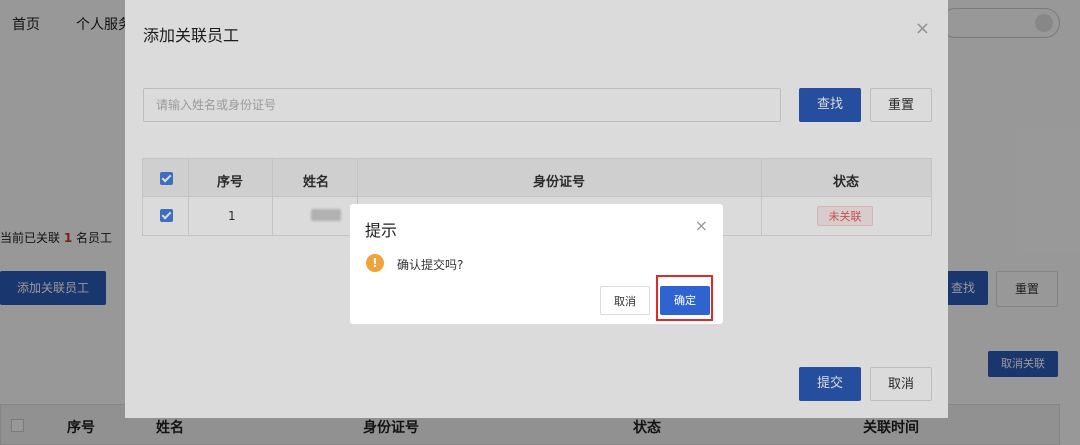 The width and height of the screenshot is (1080, 445). What do you see at coordinates (625, 300) in the screenshot?
I see `confirm-cancel-button: 取消` at bounding box center [625, 300].